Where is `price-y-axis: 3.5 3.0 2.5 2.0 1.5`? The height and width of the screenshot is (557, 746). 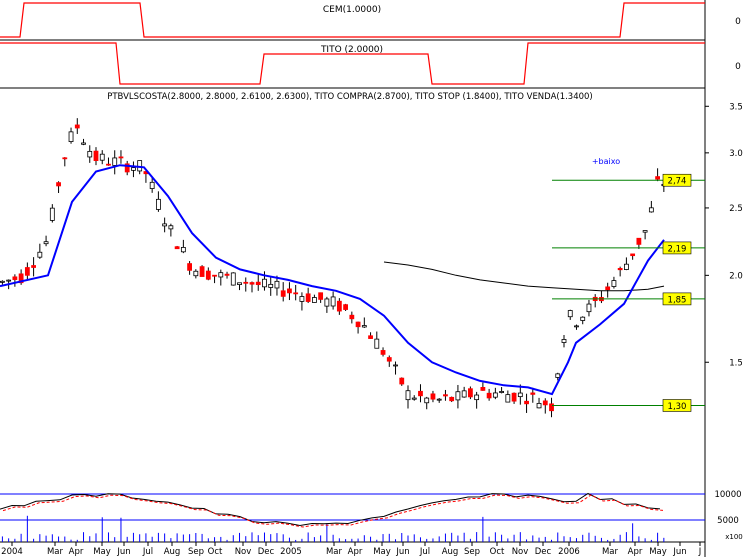
price-y-axis: 3.5 3.0 2.5 2.0 1.5 is located at coordinates (724, 235).